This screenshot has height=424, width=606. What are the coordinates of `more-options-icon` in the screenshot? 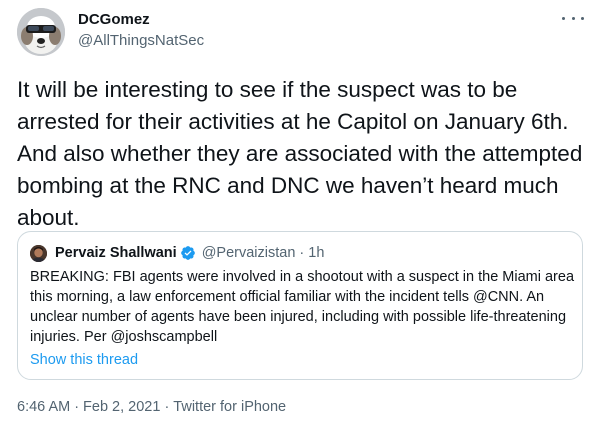 It's located at (573, 18).